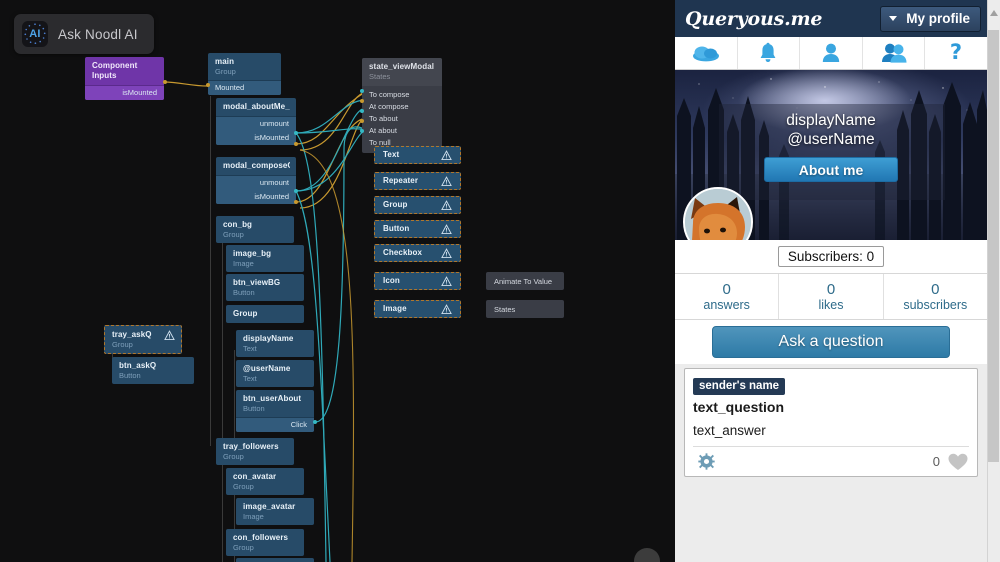 The height and width of the screenshot is (562, 1000). What do you see at coordinates (769, 53) in the screenshot?
I see `nav-notifications-button` at bounding box center [769, 53].